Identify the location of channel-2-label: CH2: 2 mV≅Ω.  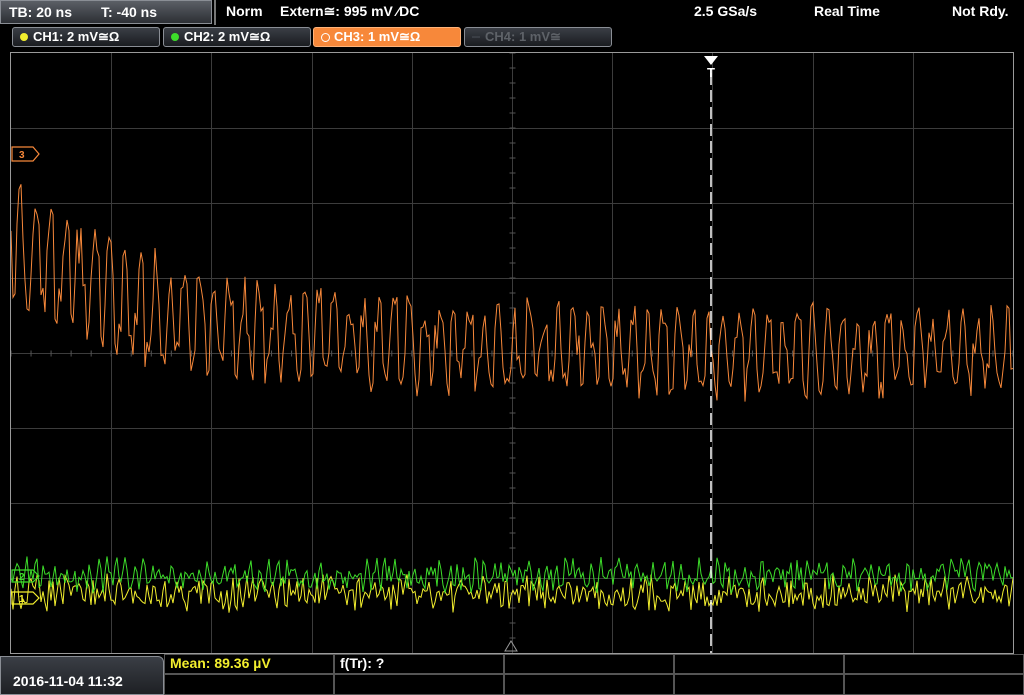
(227, 36).